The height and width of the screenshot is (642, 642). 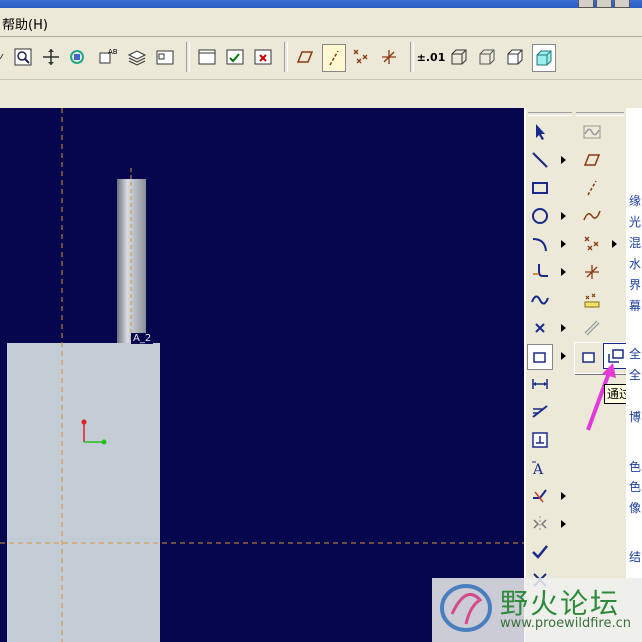 I want to click on point-icon, so click(x=540, y=328).